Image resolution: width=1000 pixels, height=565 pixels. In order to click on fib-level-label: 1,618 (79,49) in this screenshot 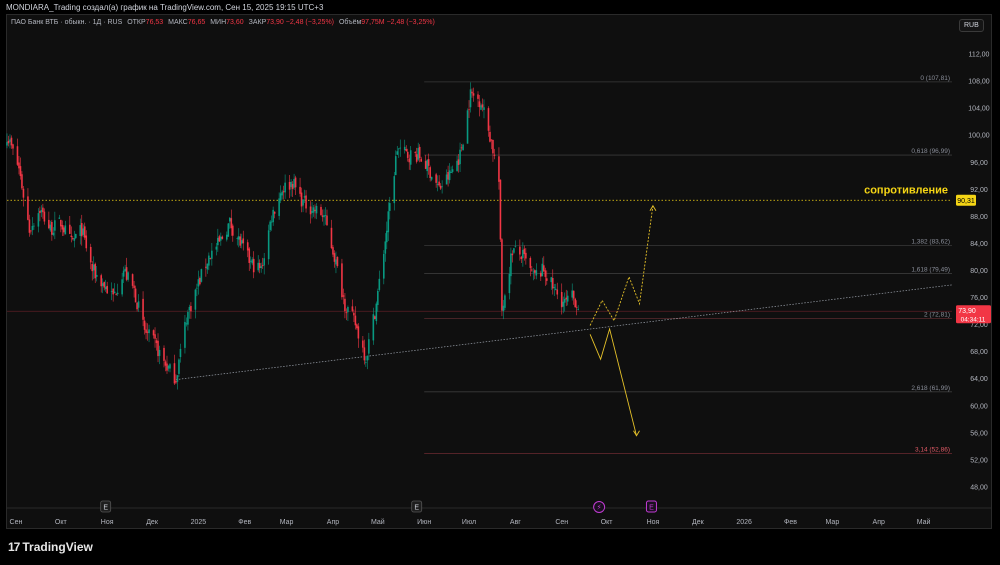, I will do `click(930, 269)`.